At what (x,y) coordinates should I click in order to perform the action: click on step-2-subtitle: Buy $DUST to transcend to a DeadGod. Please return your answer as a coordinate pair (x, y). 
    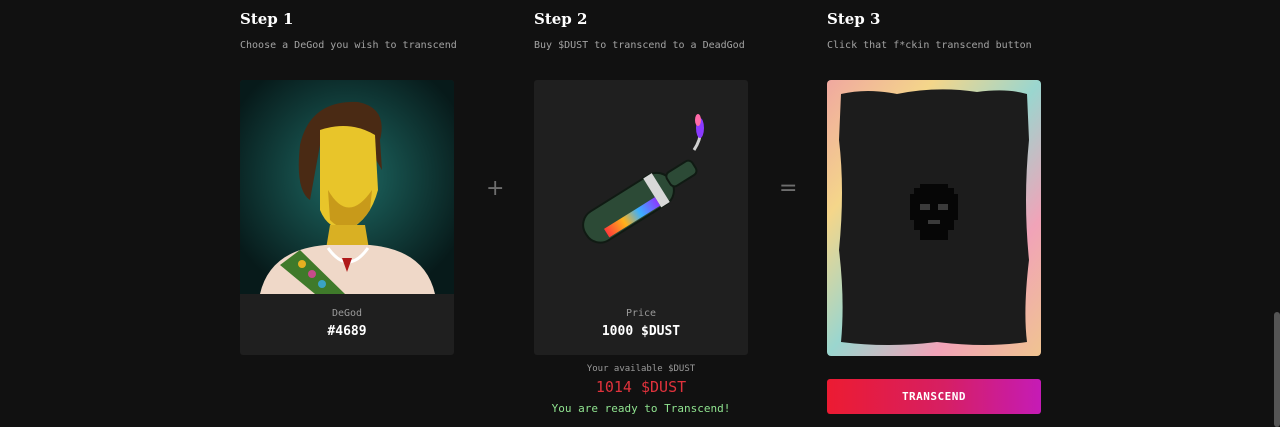
    Looking at the image, I should click on (639, 45).